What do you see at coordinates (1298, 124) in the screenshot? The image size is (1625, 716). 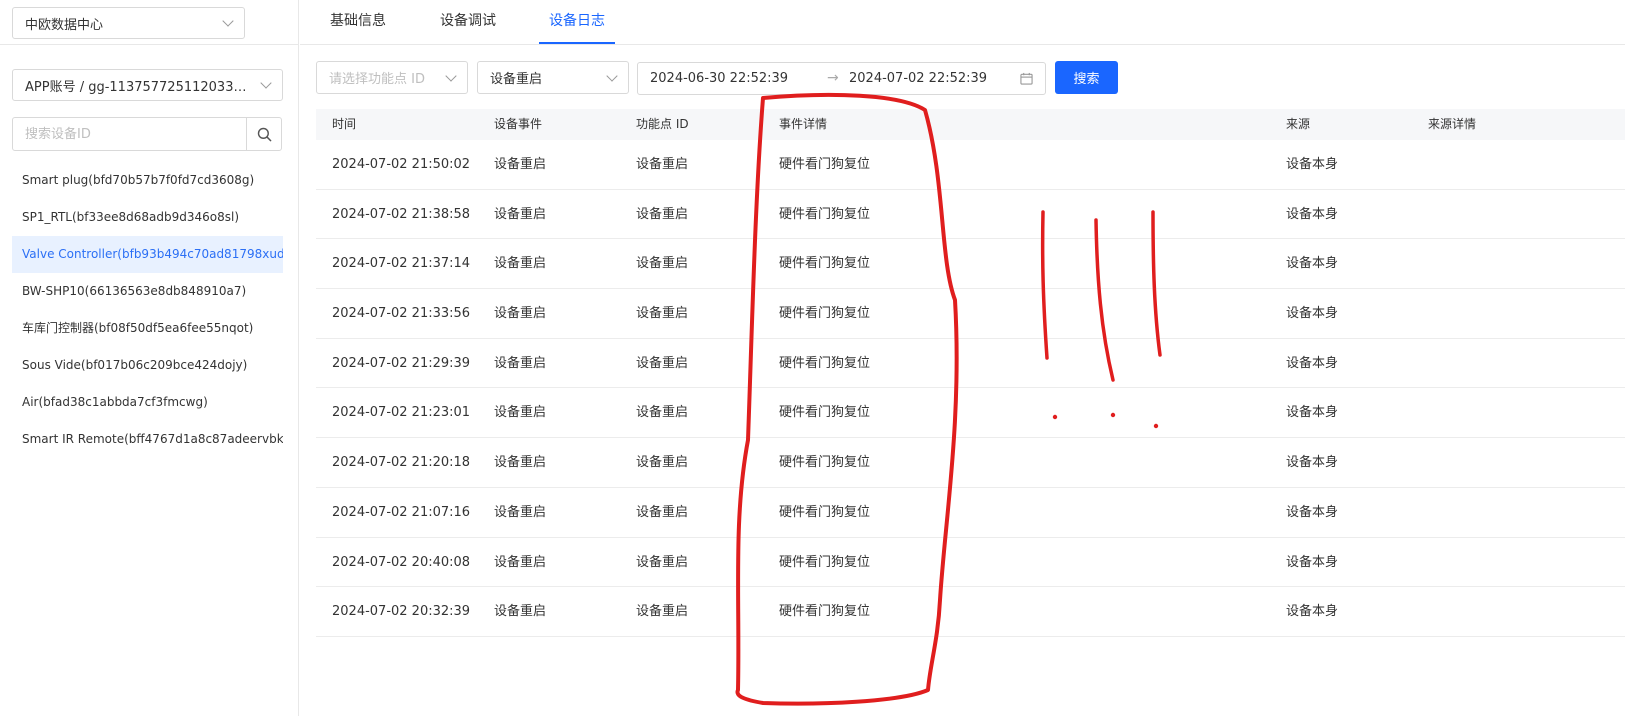 I see `column-header-source: 来源` at bounding box center [1298, 124].